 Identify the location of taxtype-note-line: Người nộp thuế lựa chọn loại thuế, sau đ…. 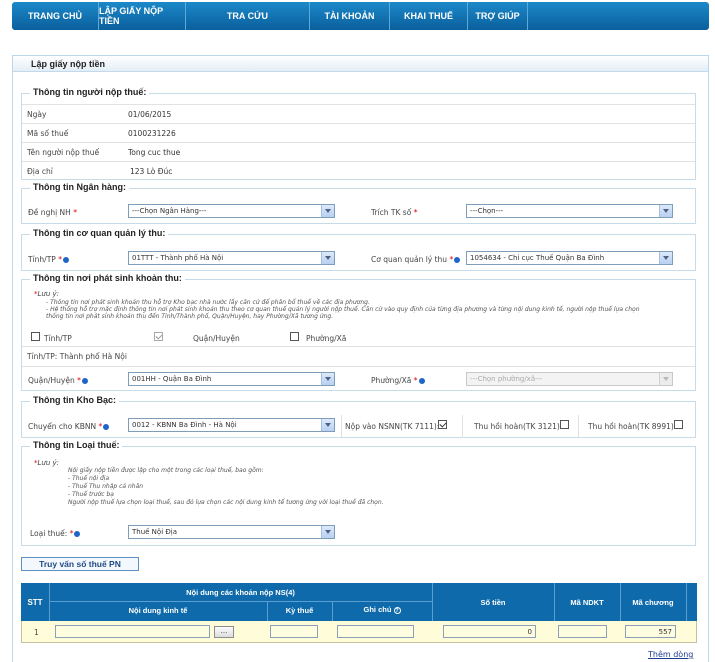
(226, 502).